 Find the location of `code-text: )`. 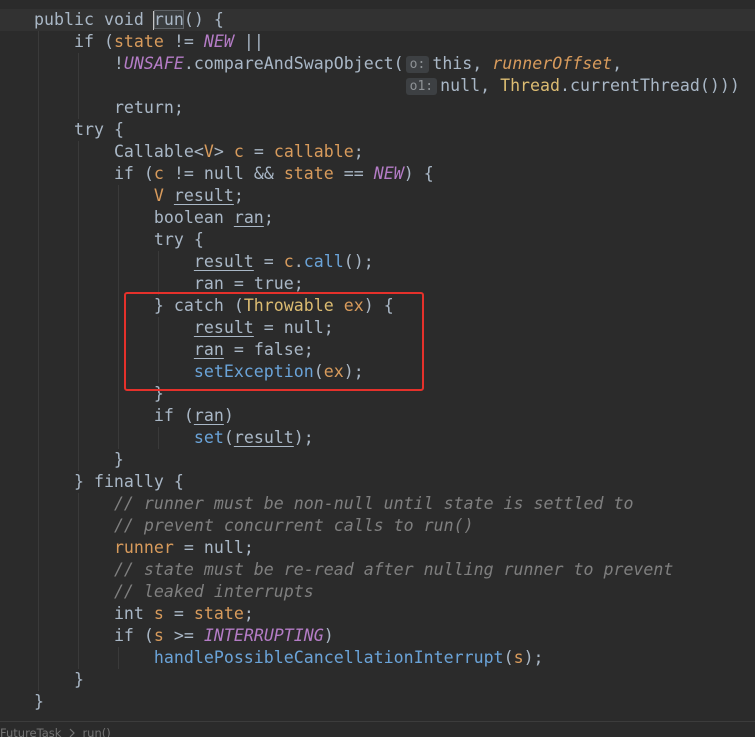

code-text: ) is located at coordinates (328, 635).